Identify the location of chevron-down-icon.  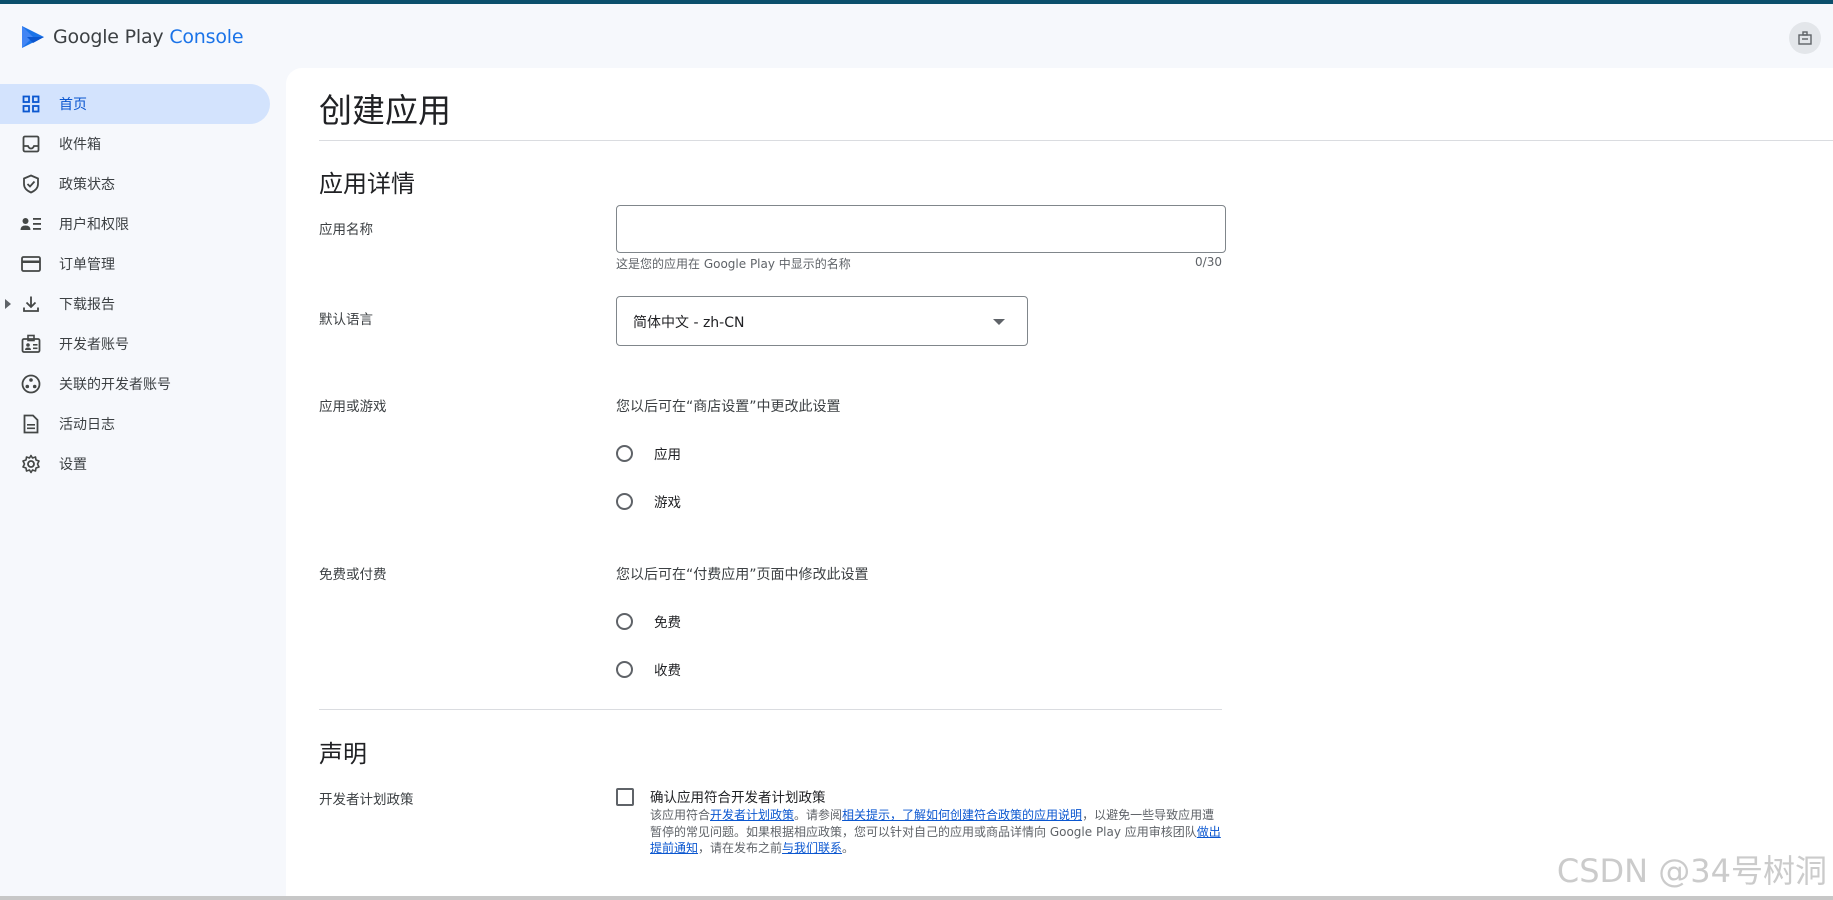
(999, 322).